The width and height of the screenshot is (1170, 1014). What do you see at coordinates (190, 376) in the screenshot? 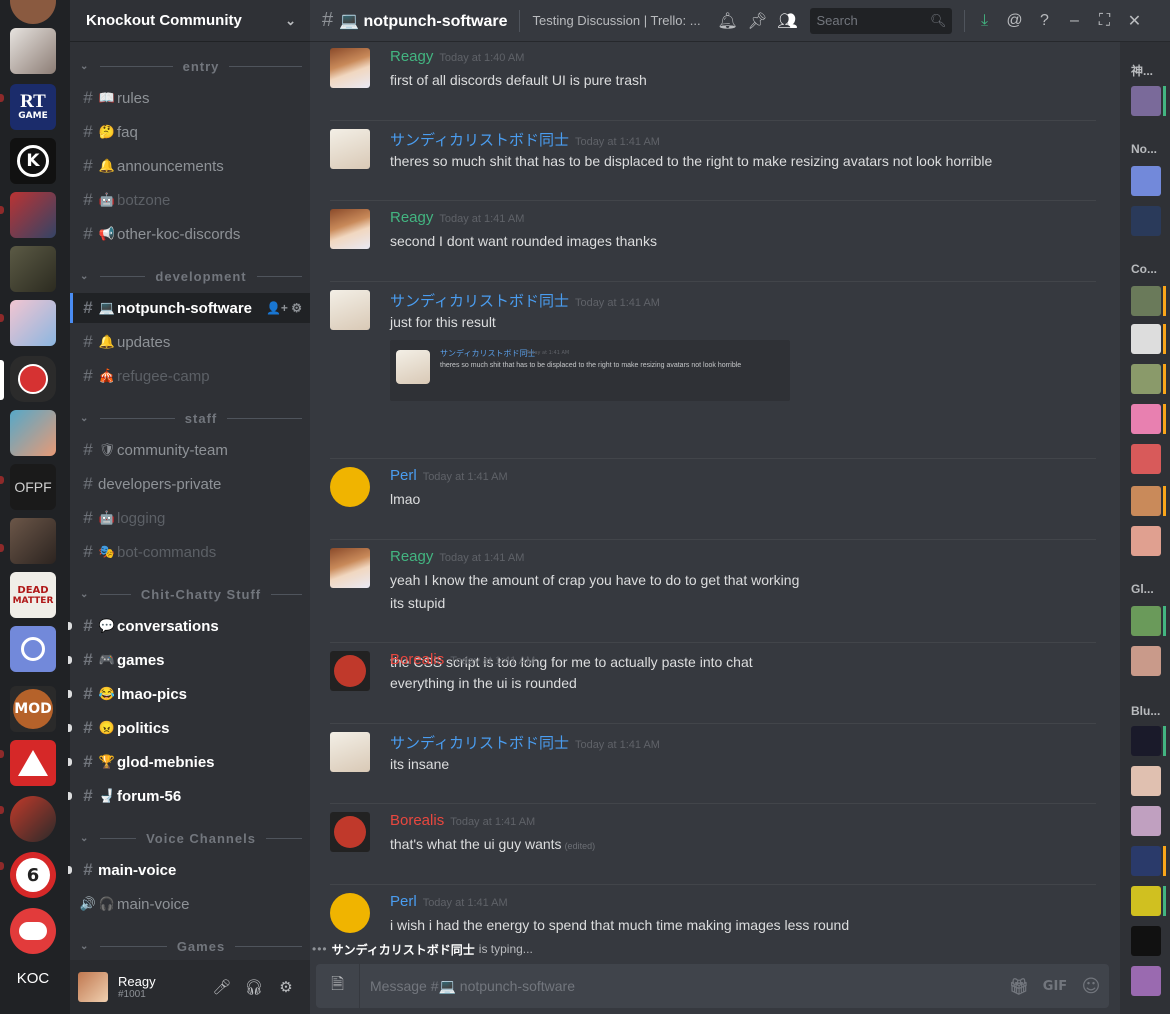
I see `channel-refugee-camp: # 🎪 refugee-camp` at bounding box center [190, 376].